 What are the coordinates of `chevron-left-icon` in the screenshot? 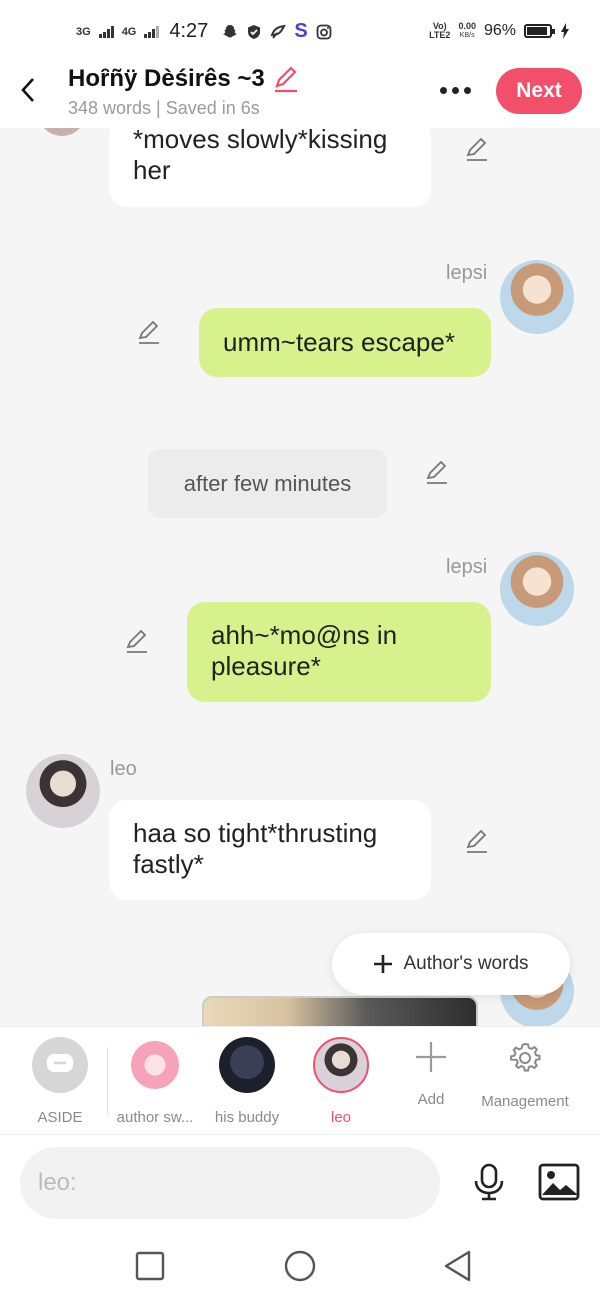 It's located at (27, 90).